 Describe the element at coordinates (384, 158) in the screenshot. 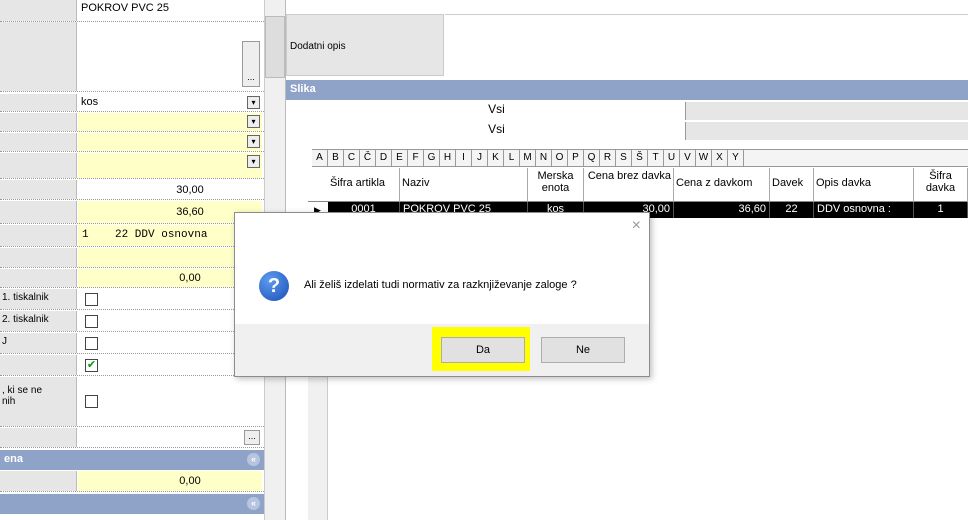

I see `letter-filter-4: D` at that location.